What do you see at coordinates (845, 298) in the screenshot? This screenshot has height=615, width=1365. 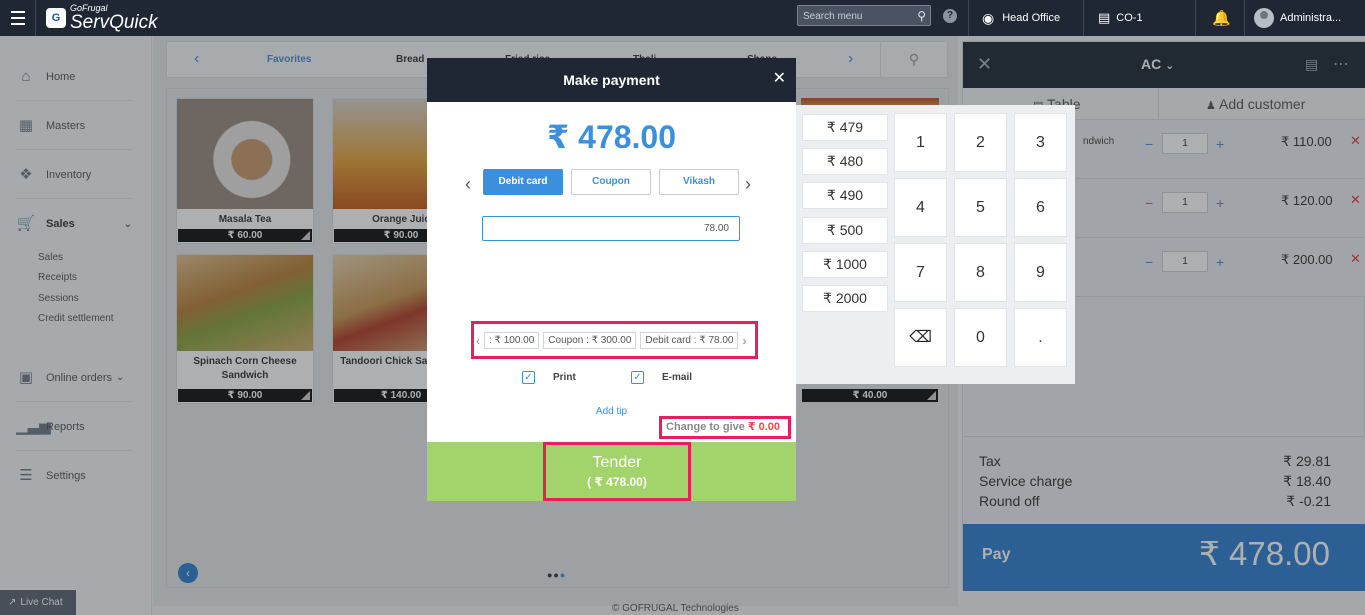 I see `quick-amount-button: ₹ 2000` at bounding box center [845, 298].